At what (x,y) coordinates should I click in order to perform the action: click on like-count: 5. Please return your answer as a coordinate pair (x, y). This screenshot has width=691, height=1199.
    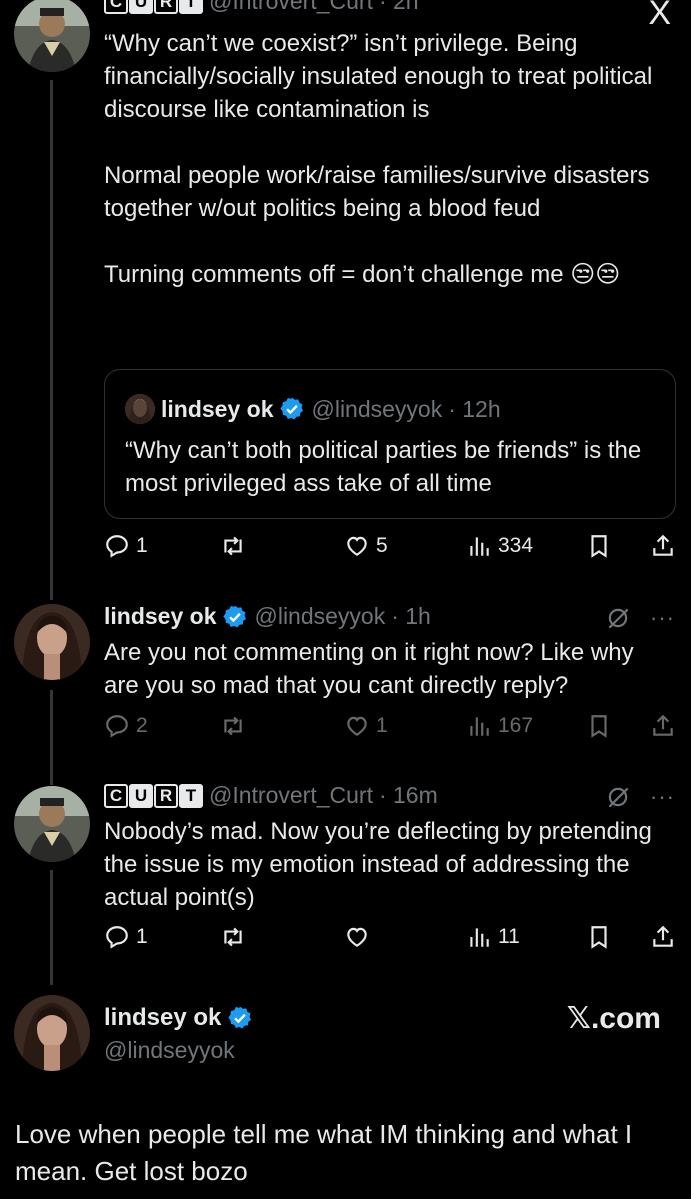
    Looking at the image, I should click on (382, 545).